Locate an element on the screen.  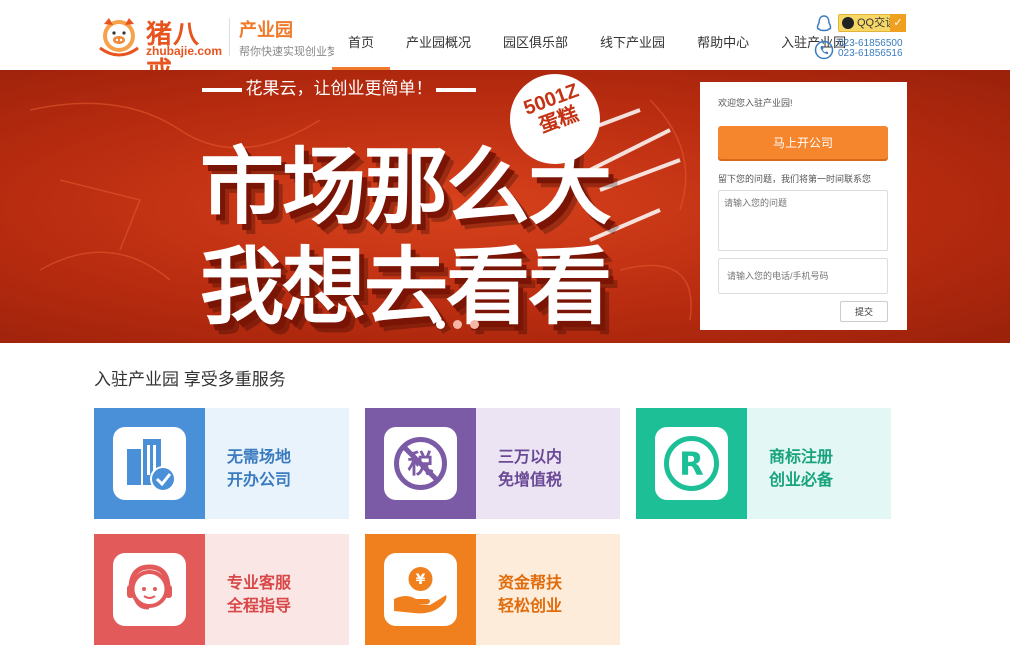
question-input is located at coordinates (803, 220).